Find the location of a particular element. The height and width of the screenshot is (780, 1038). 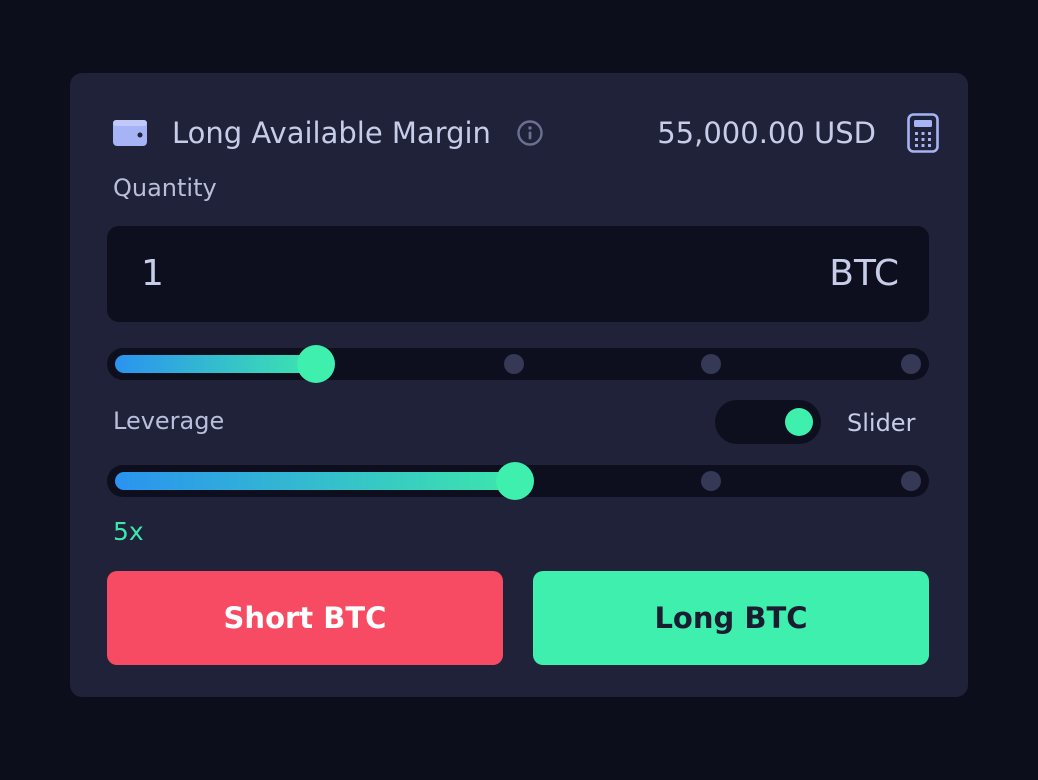

long-button: Long BTC is located at coordinates (731, 618).